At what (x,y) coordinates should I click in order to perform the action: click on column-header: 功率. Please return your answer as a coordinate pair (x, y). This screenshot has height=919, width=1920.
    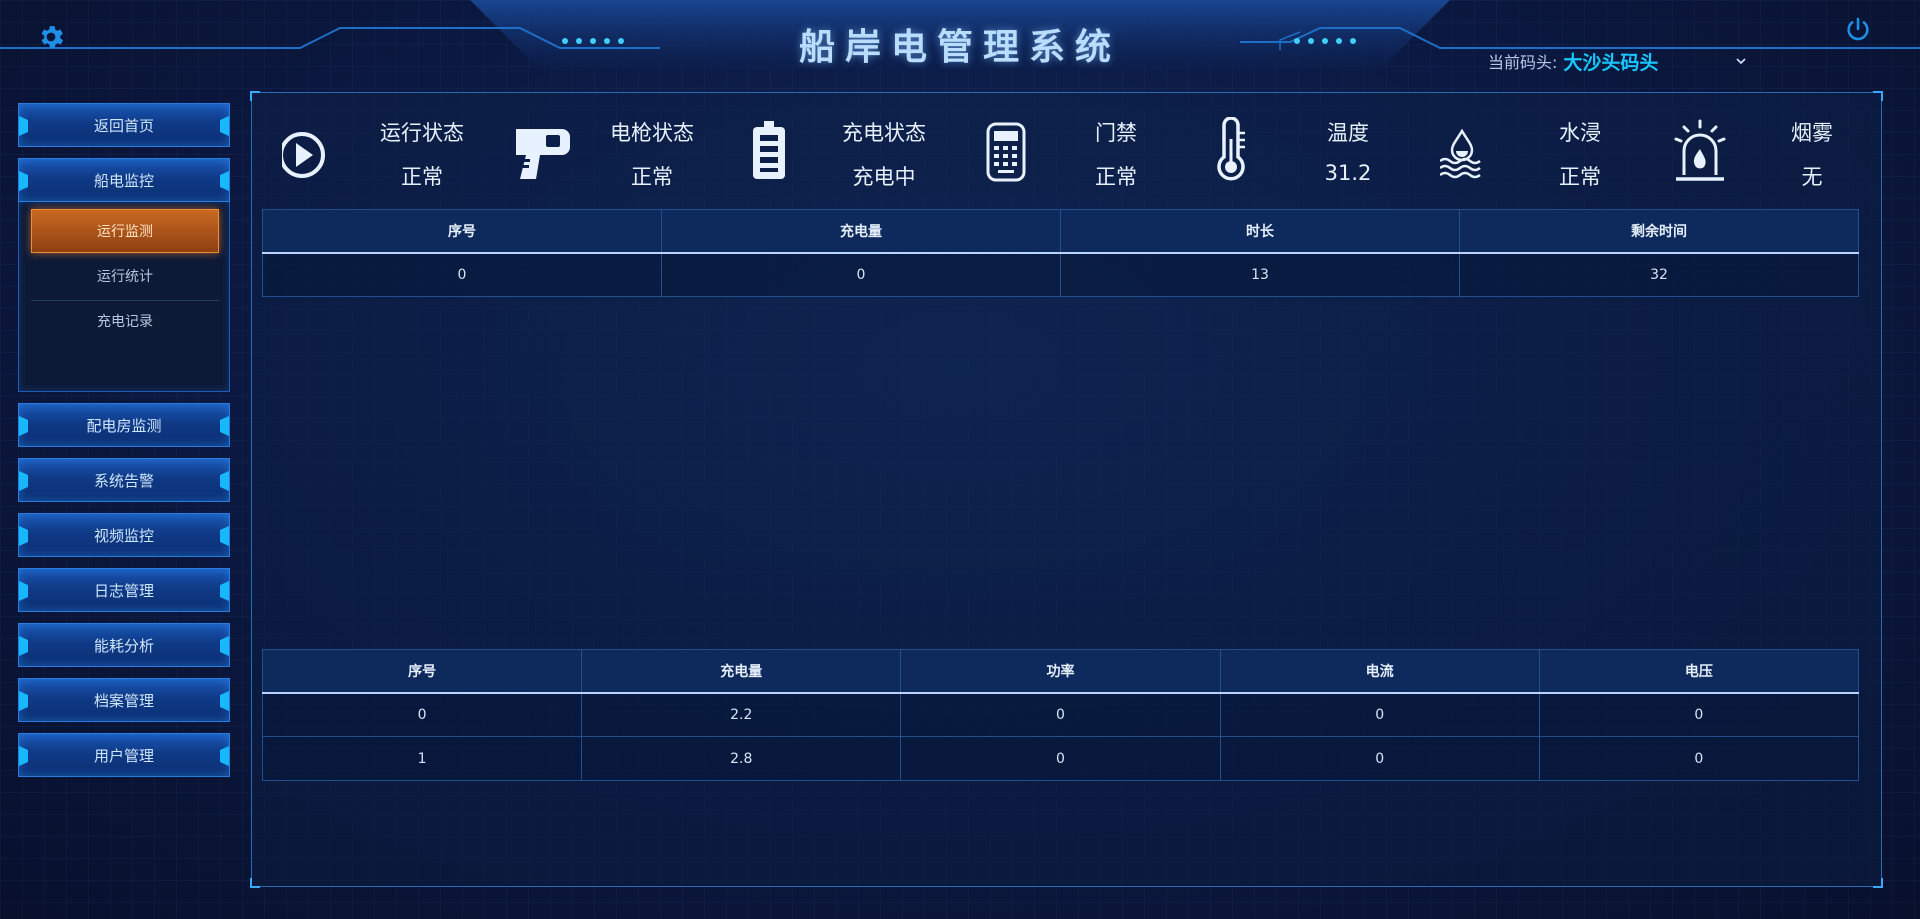
    Looking at the image, I should click on (1060, 671).